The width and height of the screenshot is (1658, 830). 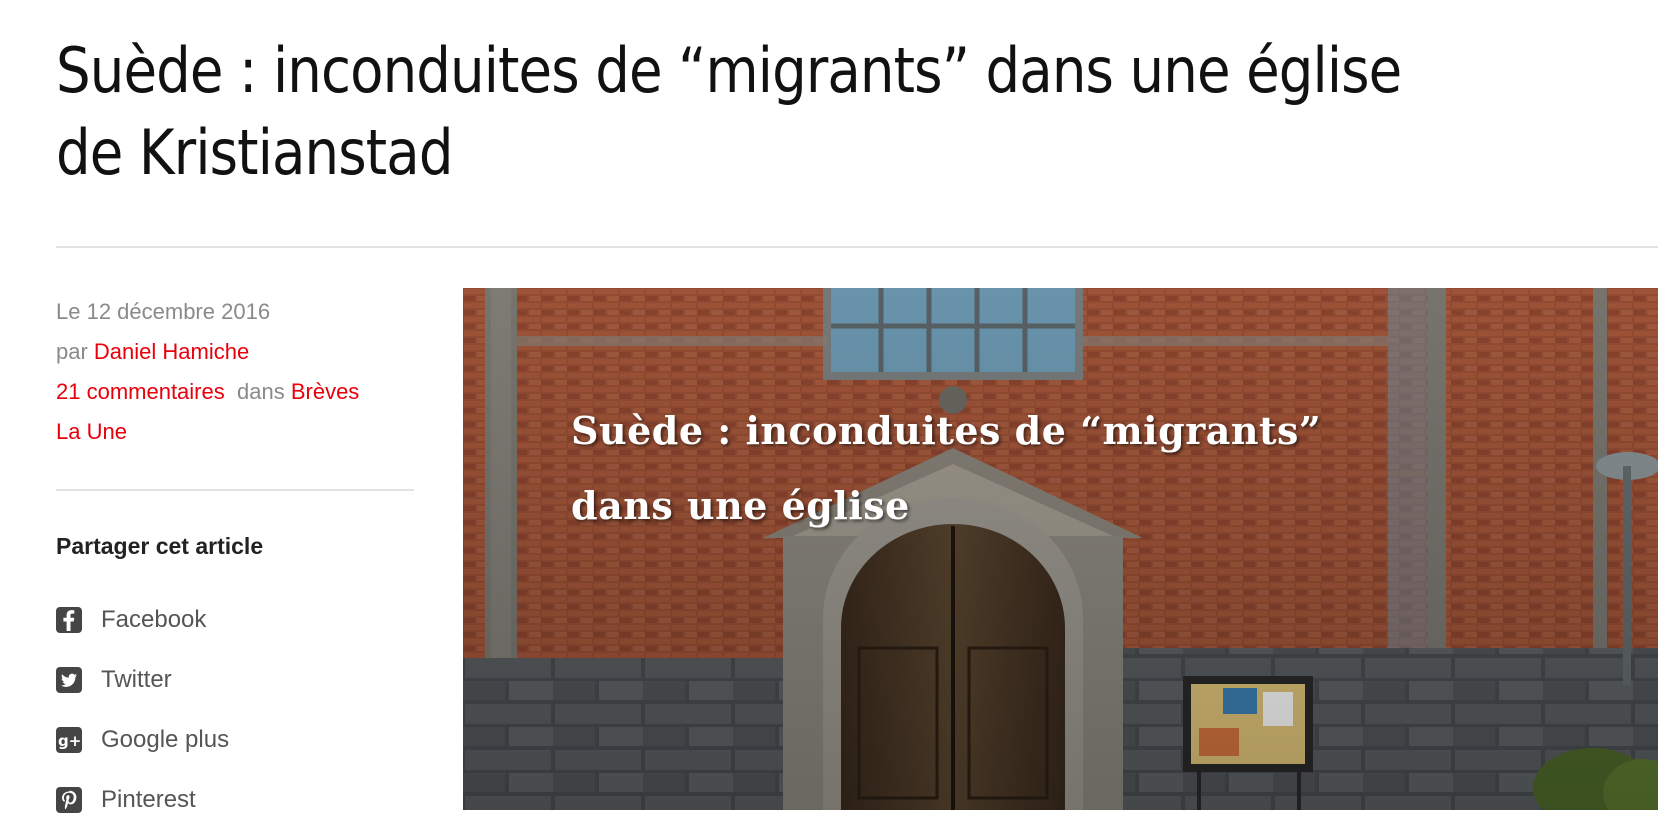 What do you see at coordinates (69, 620) in the screenshot?
I see `facebook-icon` at bounding box center [69, 620].